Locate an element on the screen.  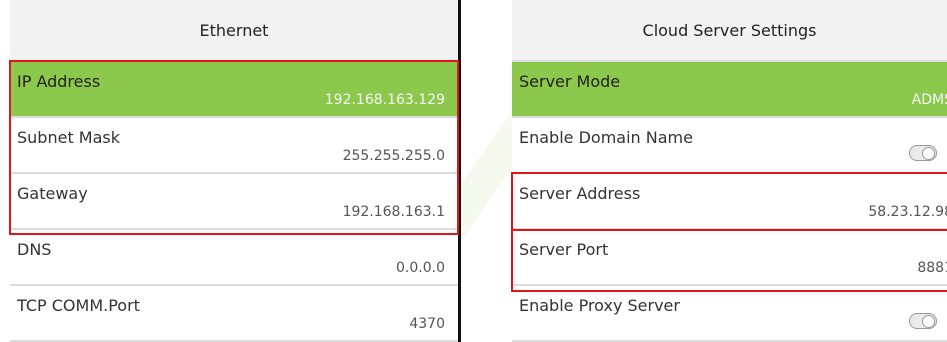
ethernet-item-tcp-comm-port: TCP COMM.Port 4370 is located at coordinates (234, 314).